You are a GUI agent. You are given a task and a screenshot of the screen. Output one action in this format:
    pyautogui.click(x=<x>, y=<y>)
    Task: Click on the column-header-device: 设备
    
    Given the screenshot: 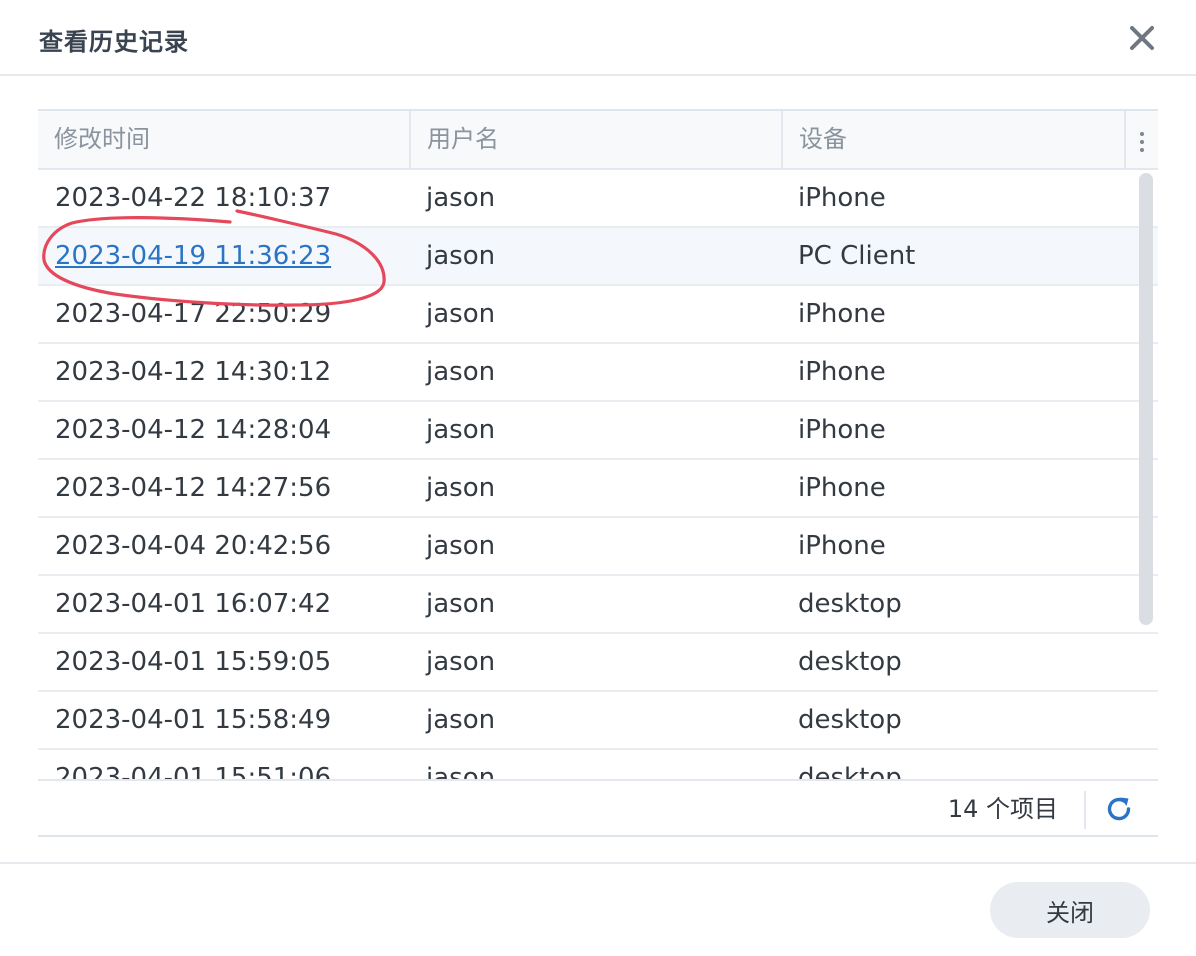 What is the action you would take?
    pyautogui.click(x=954, y=139)
    